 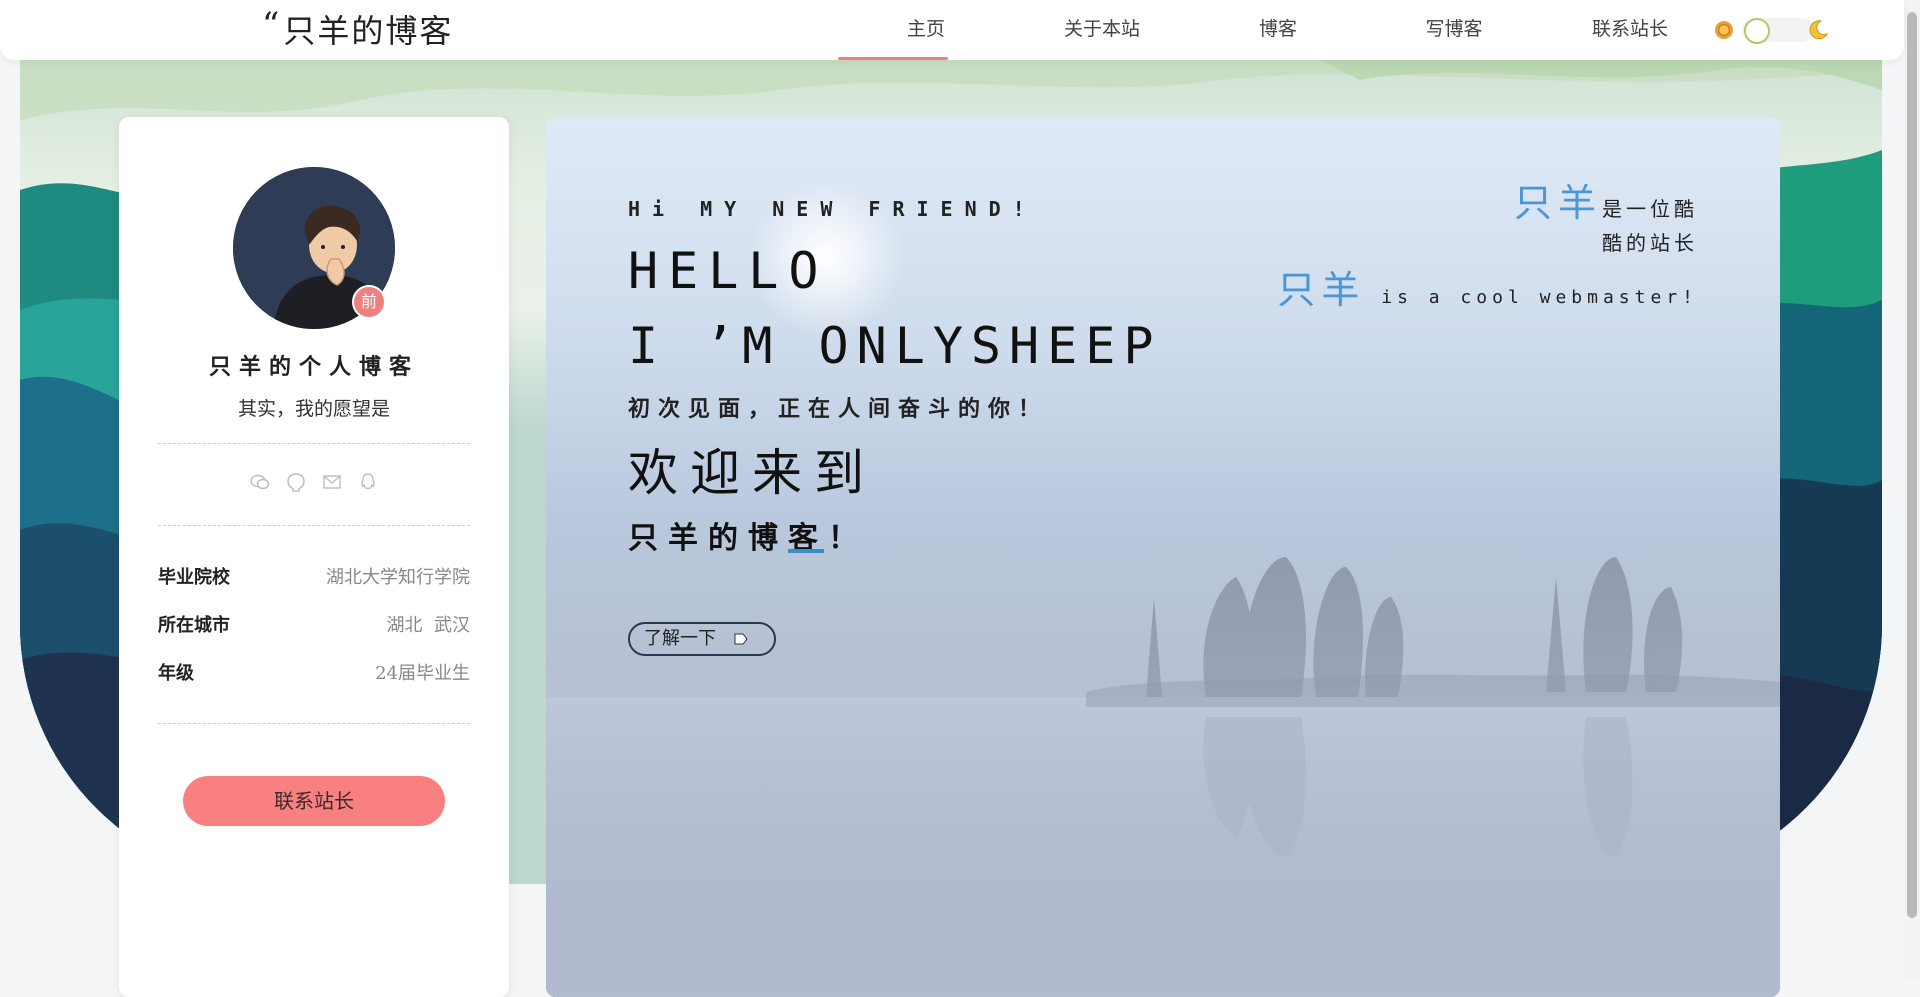 I want to click on hero-subtitle: 初次见面，正在人间奋斗的你！, so click(x=838, y=409).